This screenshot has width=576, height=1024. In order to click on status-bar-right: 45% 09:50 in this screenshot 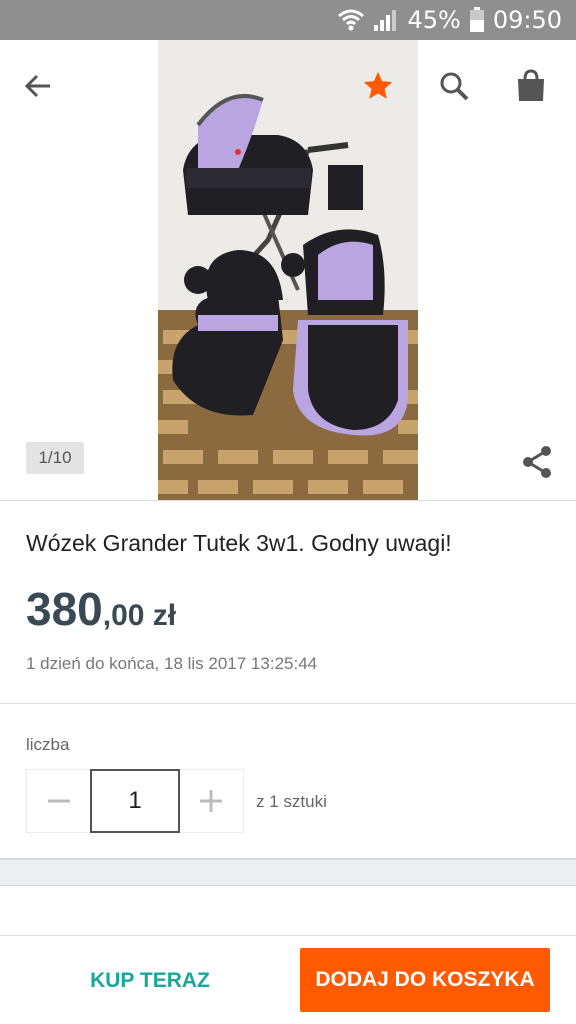, I will do `click(449, 20)`.